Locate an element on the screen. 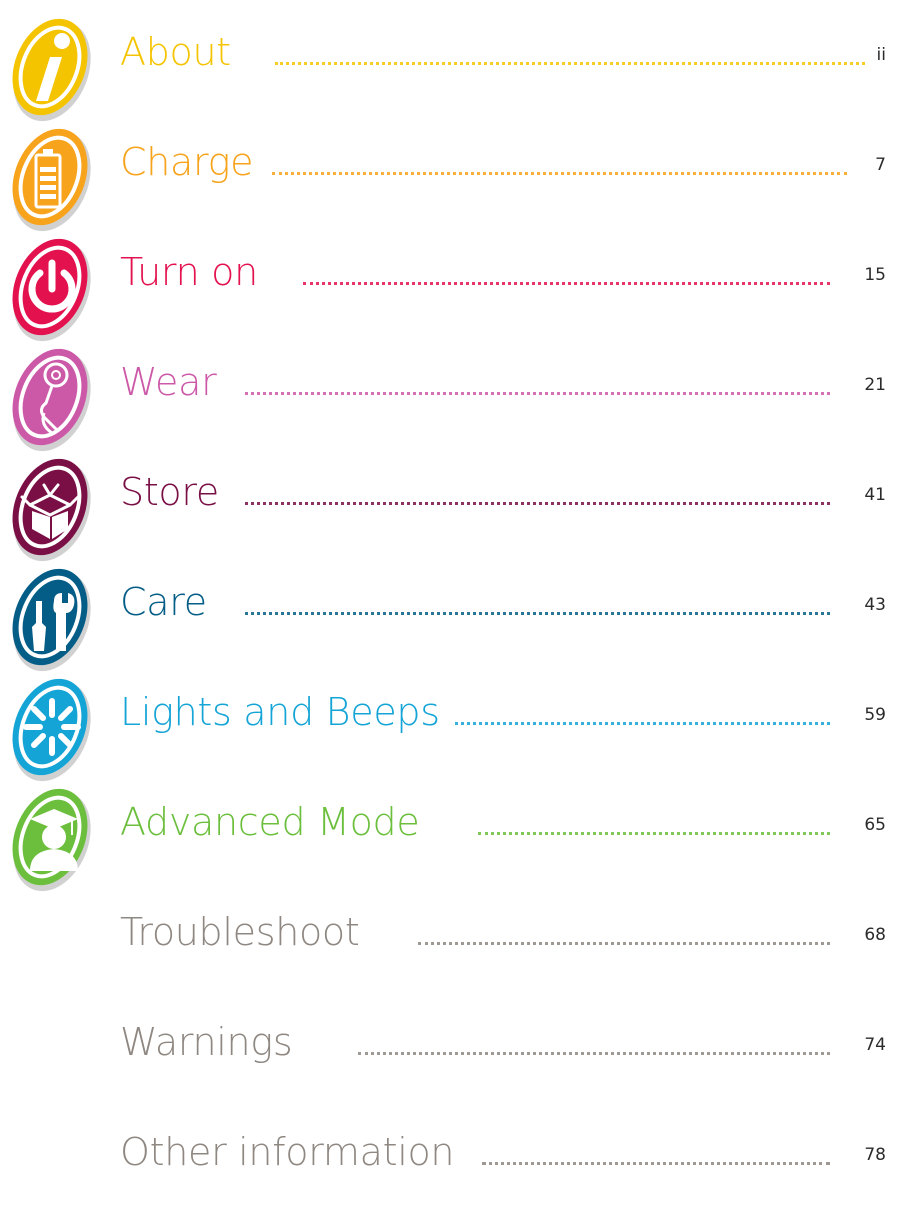 The width and height of the screenshot is (898, 1225). toc-entry-advanced-mode: Advanced Mode 65 is located at coordinates (449, 840).